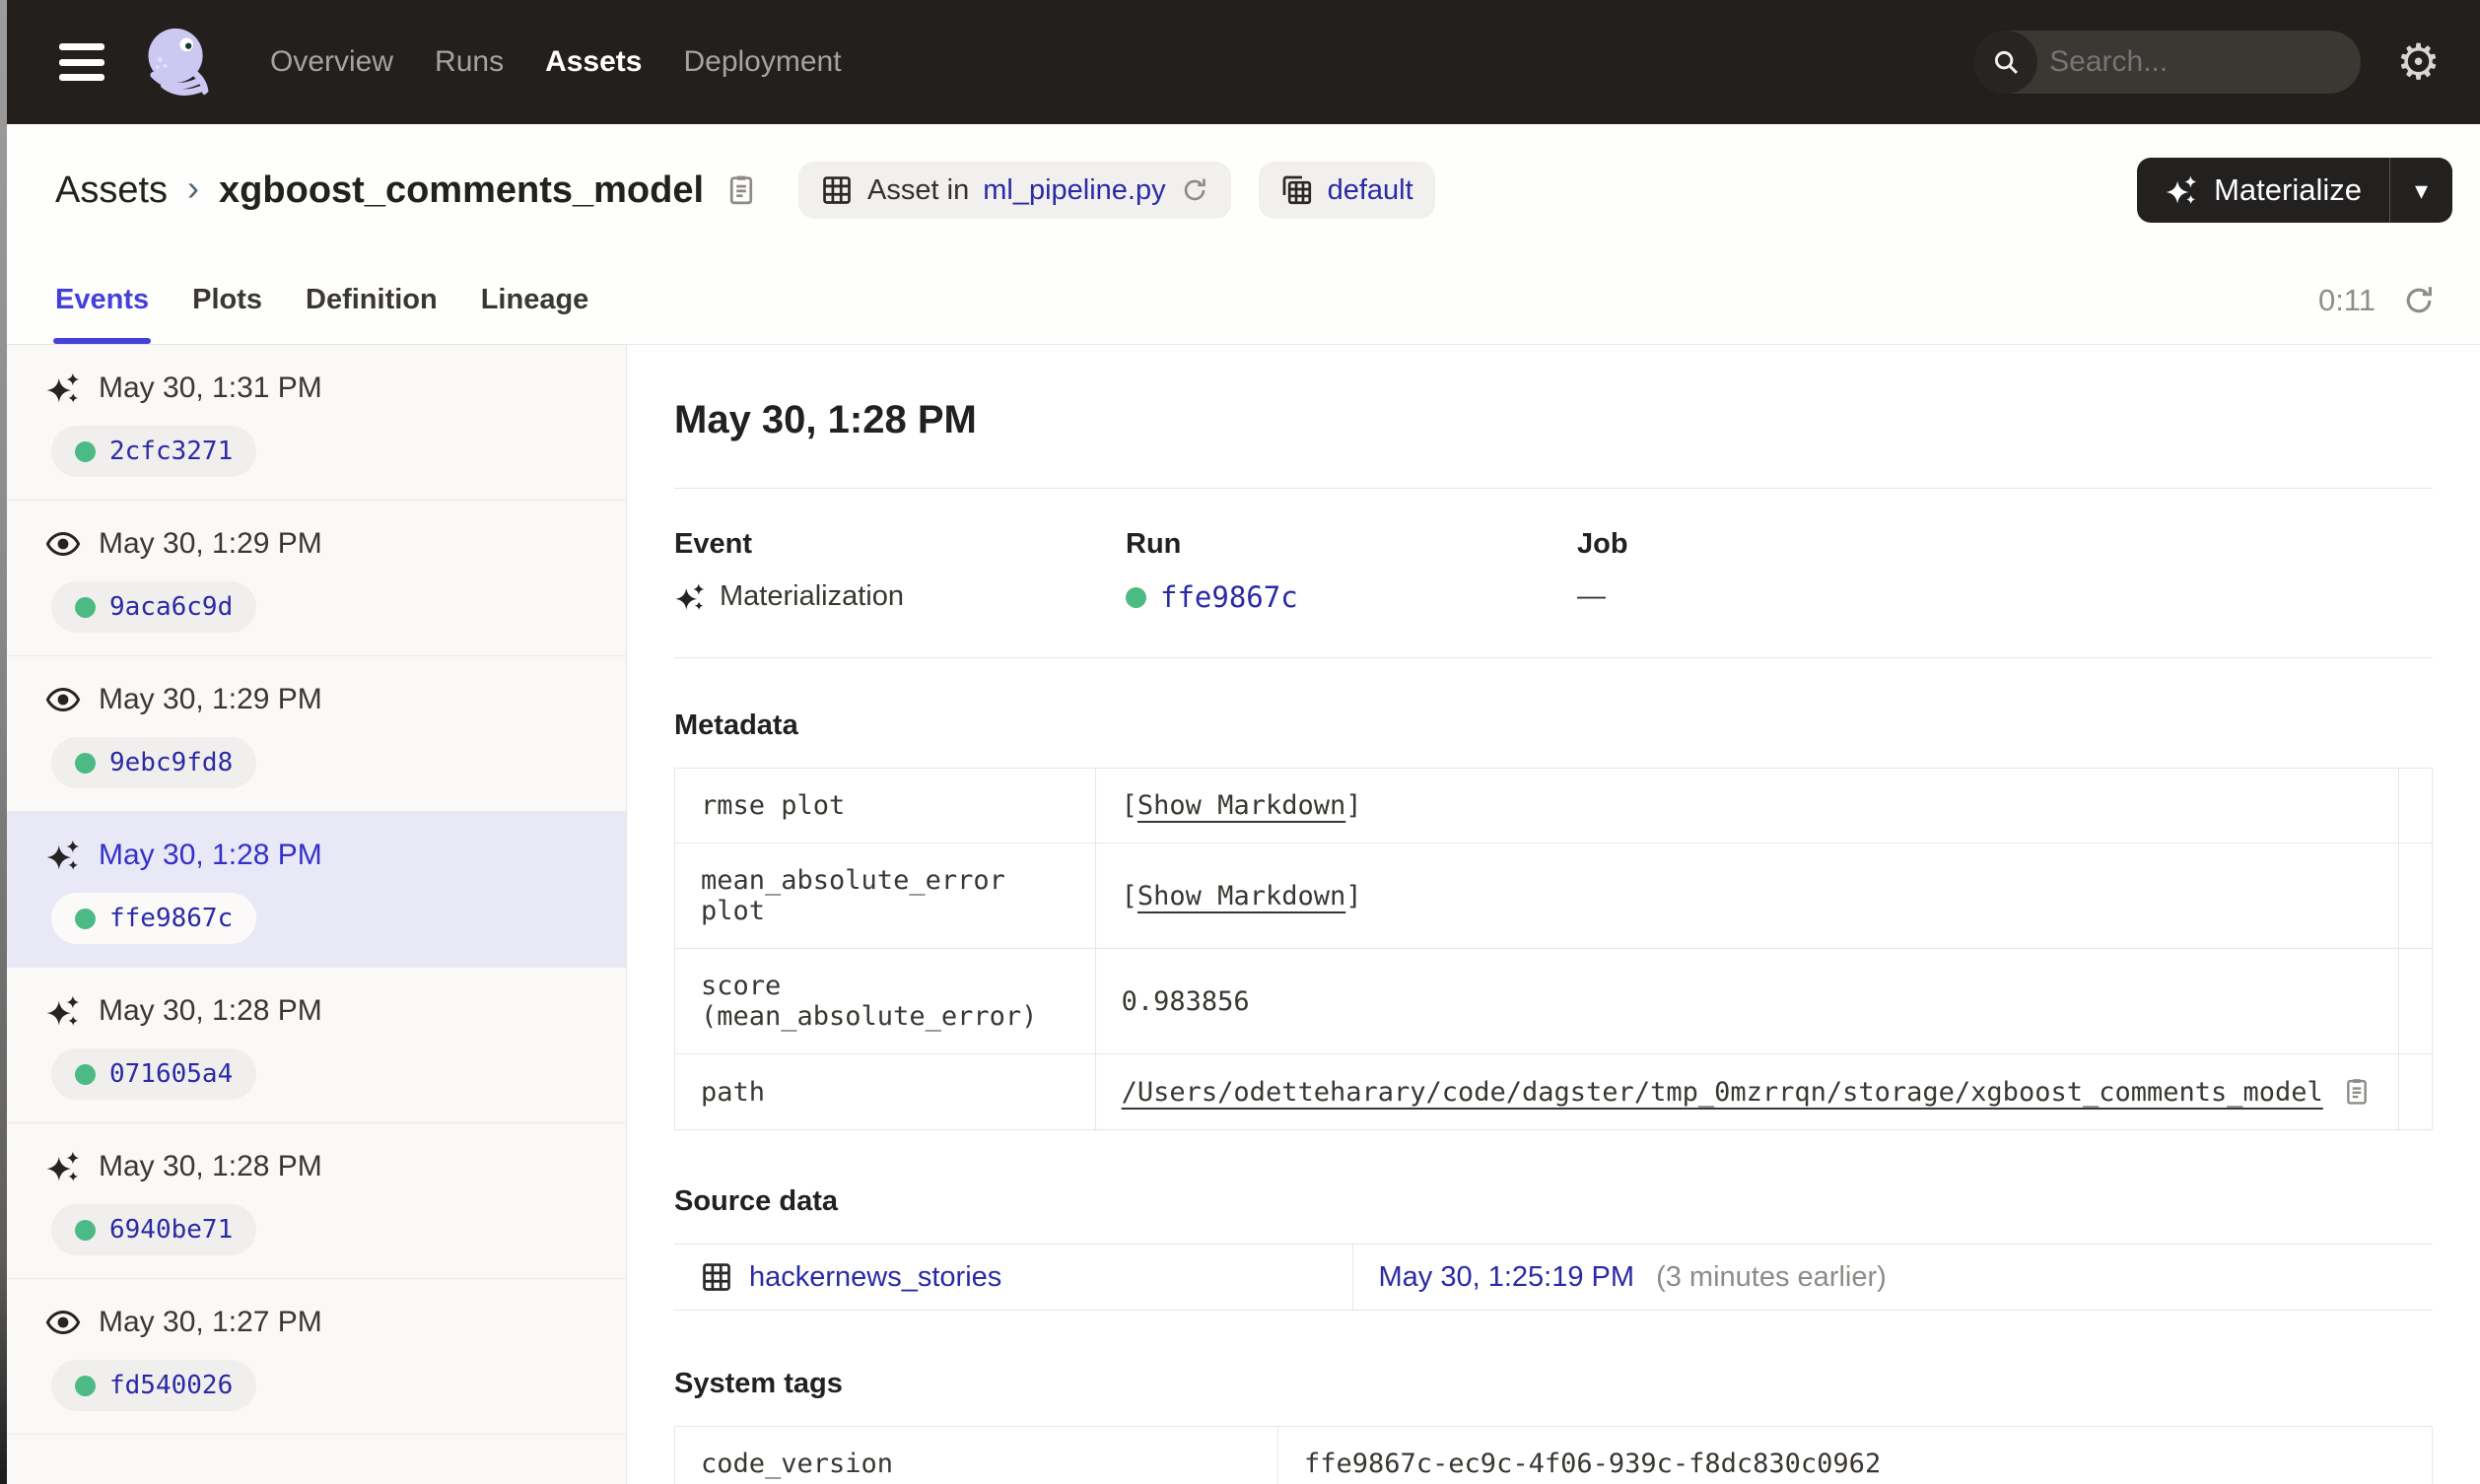 Image resolution: width=2480 pixels, height=1484 pixels. I want to click on gear-icon: ⚙, so click(2418, 62).